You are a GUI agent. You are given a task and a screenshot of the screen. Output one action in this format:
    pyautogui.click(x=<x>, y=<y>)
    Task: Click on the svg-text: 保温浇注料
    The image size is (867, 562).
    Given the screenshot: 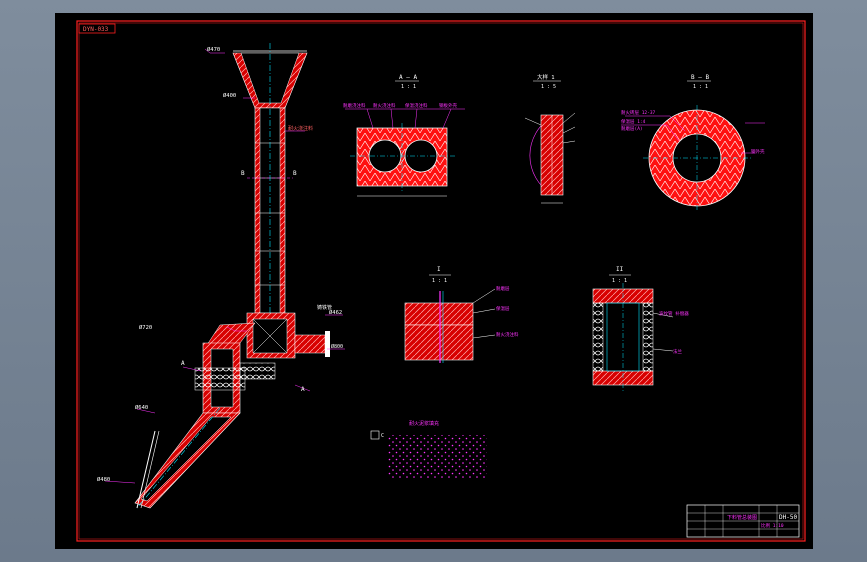 What is the action you would take?
    pyautogui.click(x=416, y=105)
    